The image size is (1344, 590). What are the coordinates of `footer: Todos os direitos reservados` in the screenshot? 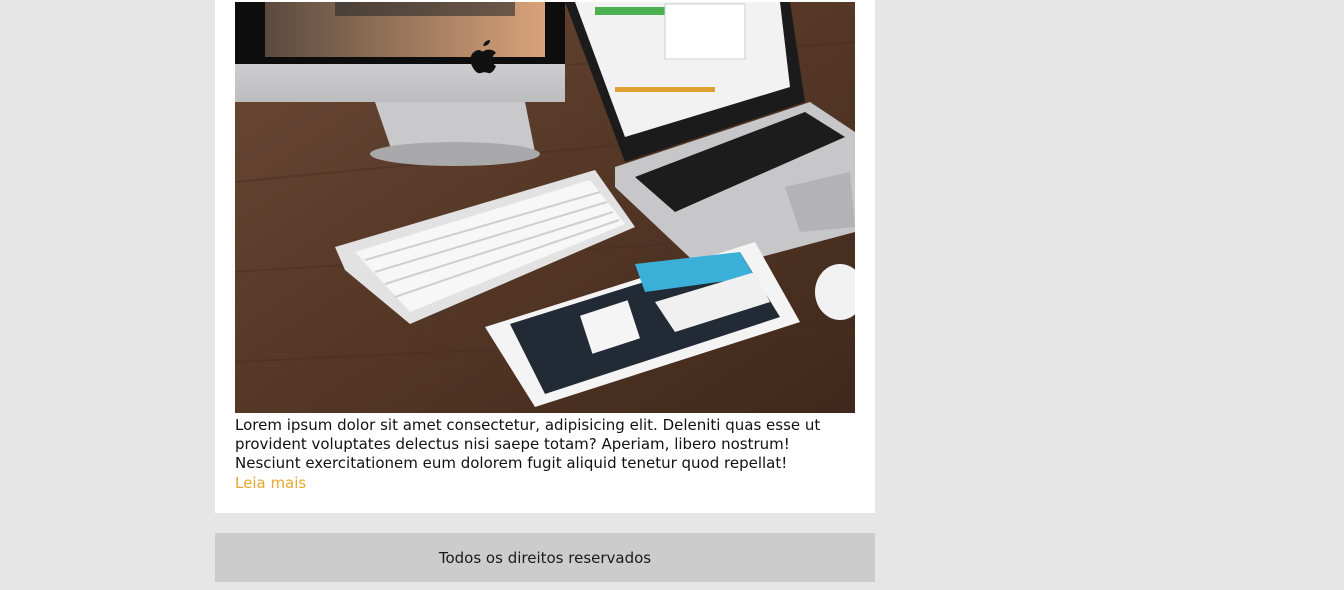 It's located at (545, 557).